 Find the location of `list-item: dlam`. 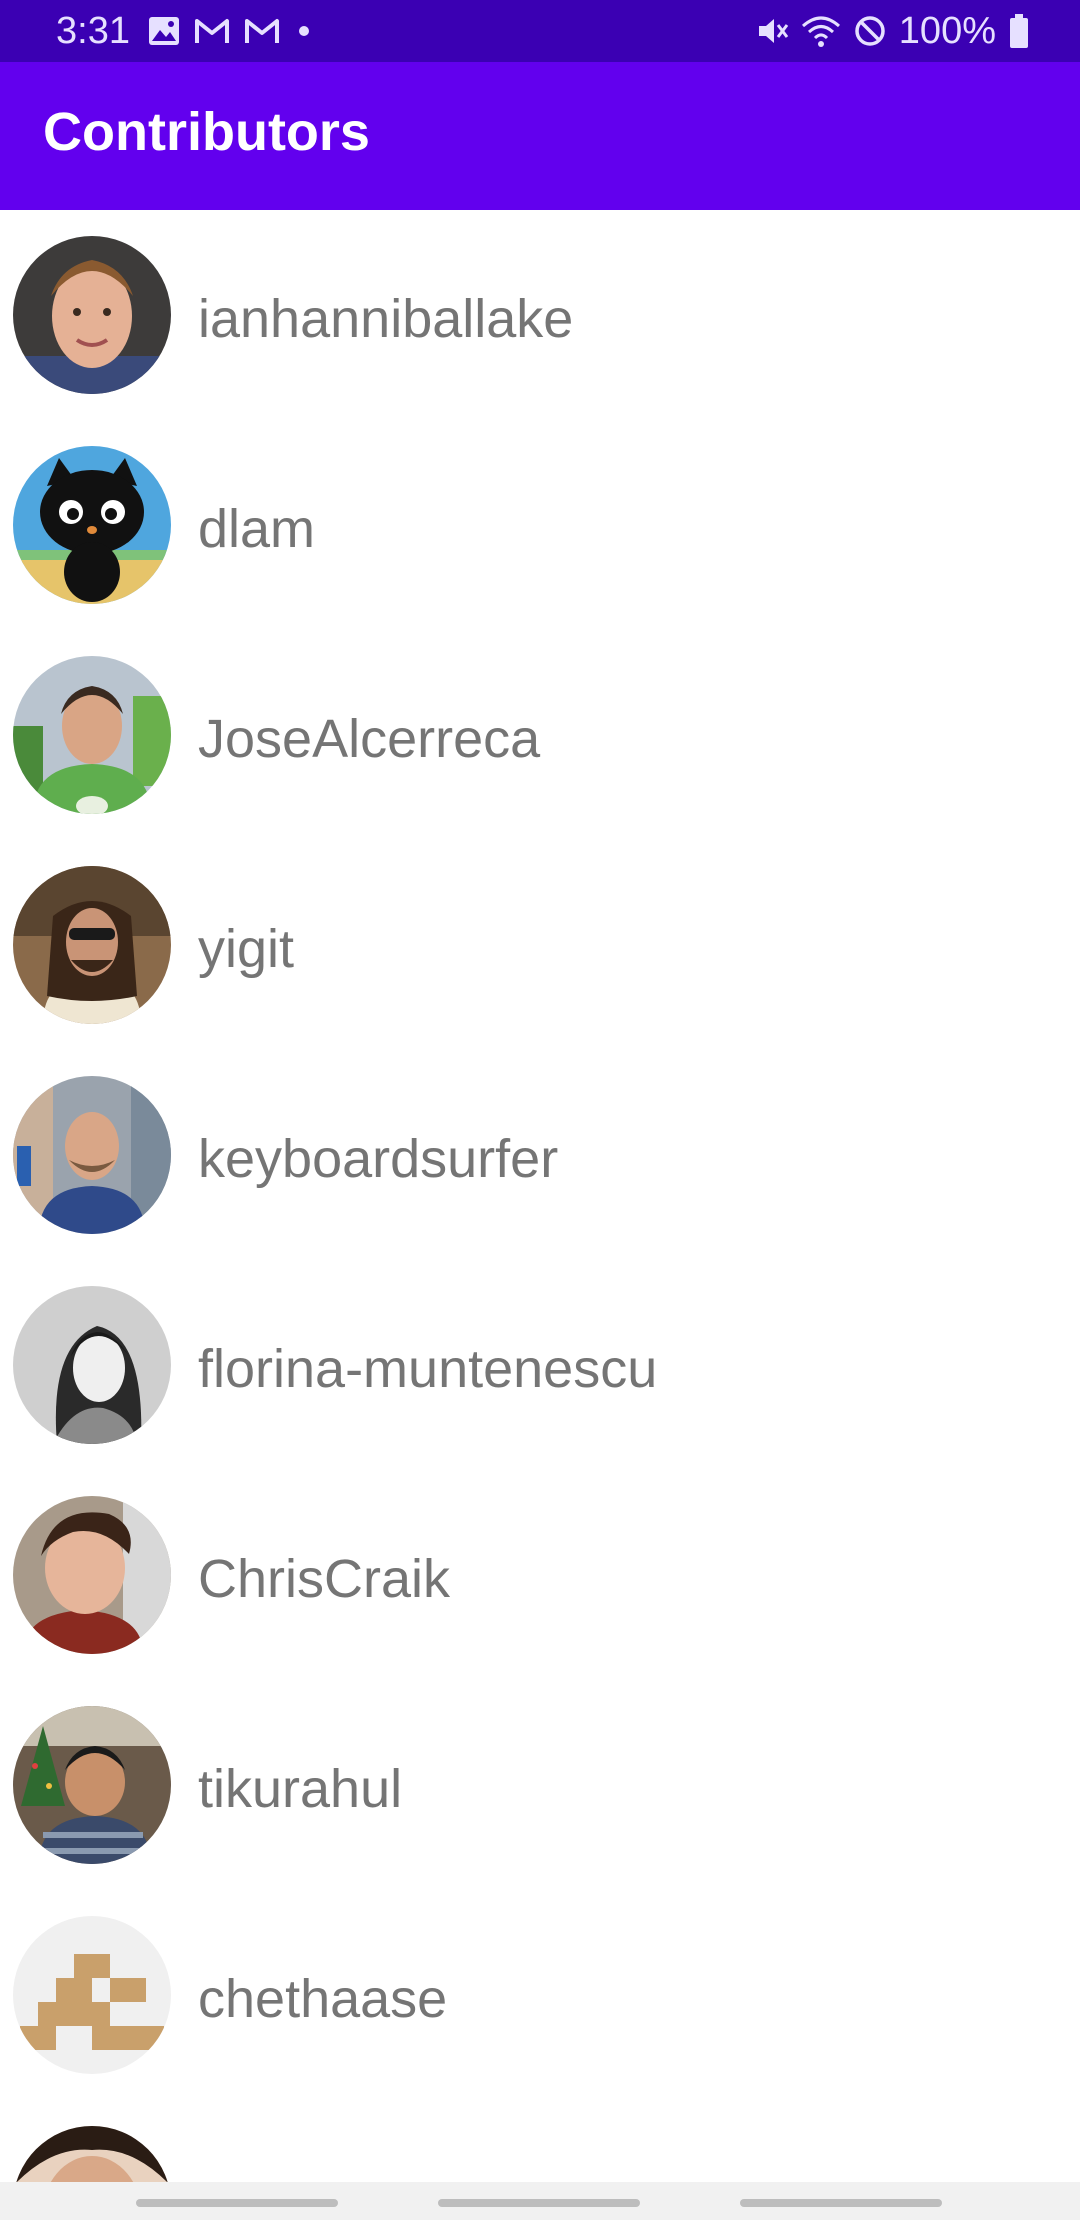

list-item: dlam is located at coordinates (540, 525).